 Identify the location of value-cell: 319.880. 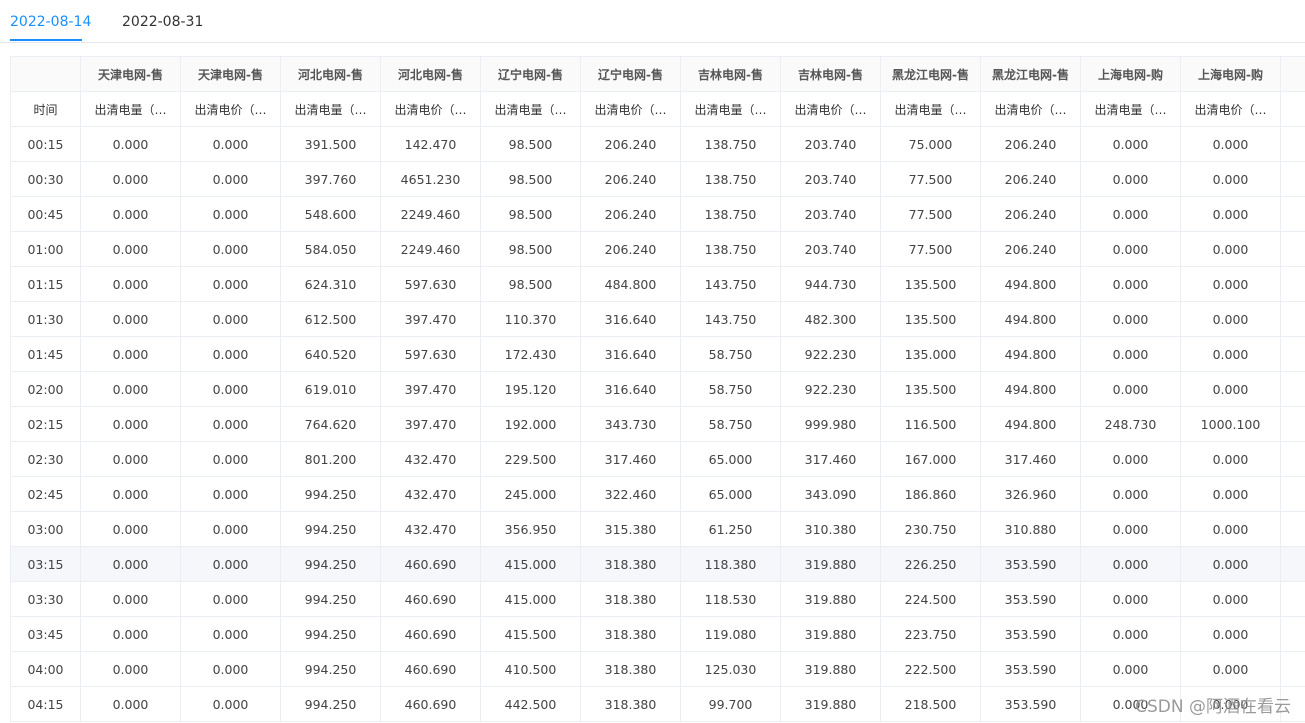
(830, 564).